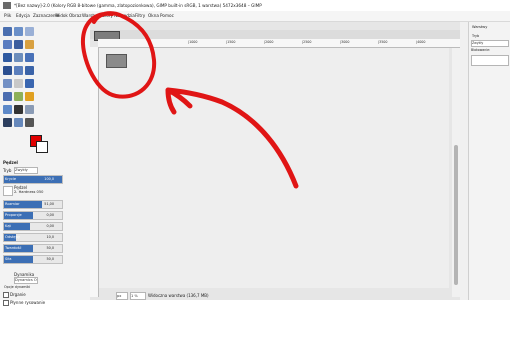 The image size is (510, 342). Describe the element at coordinates (11, 179) in the screenshot. I see `opacity-label: Krycie` at that location.